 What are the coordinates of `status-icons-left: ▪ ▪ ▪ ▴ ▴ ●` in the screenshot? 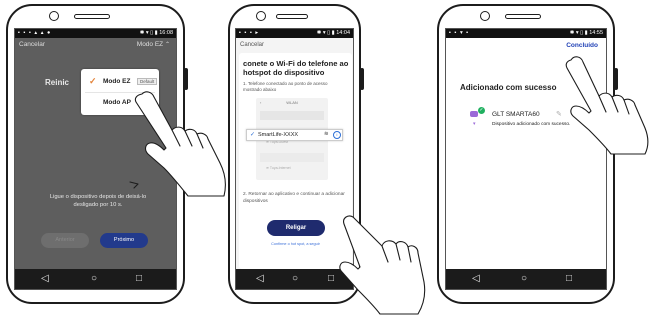 It's located at (35, 33).